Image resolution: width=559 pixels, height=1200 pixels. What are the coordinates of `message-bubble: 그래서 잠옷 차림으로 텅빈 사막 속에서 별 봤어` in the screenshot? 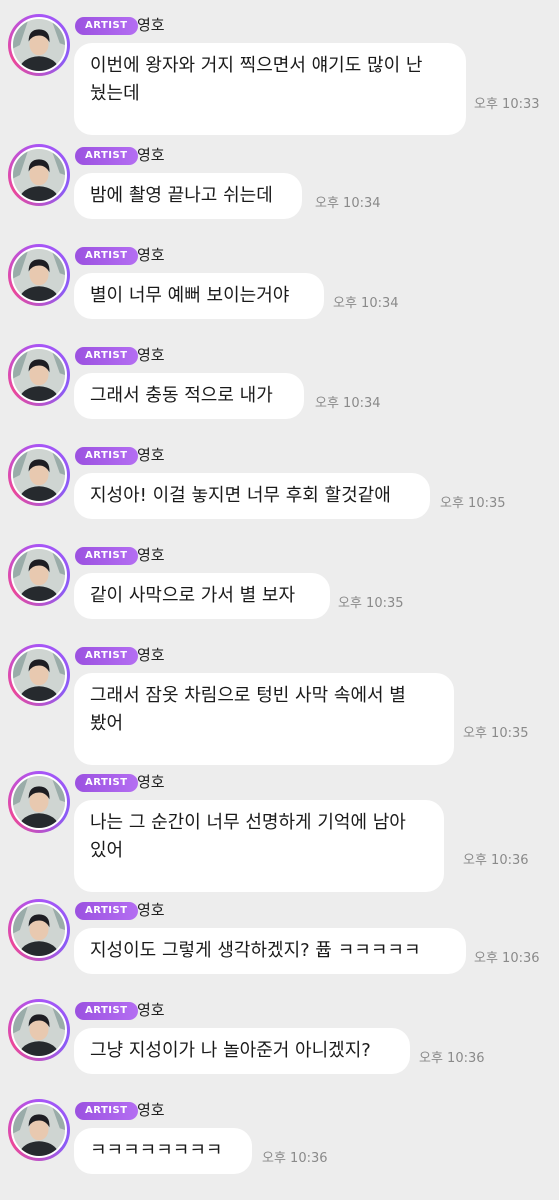 It's located at (264, 719).